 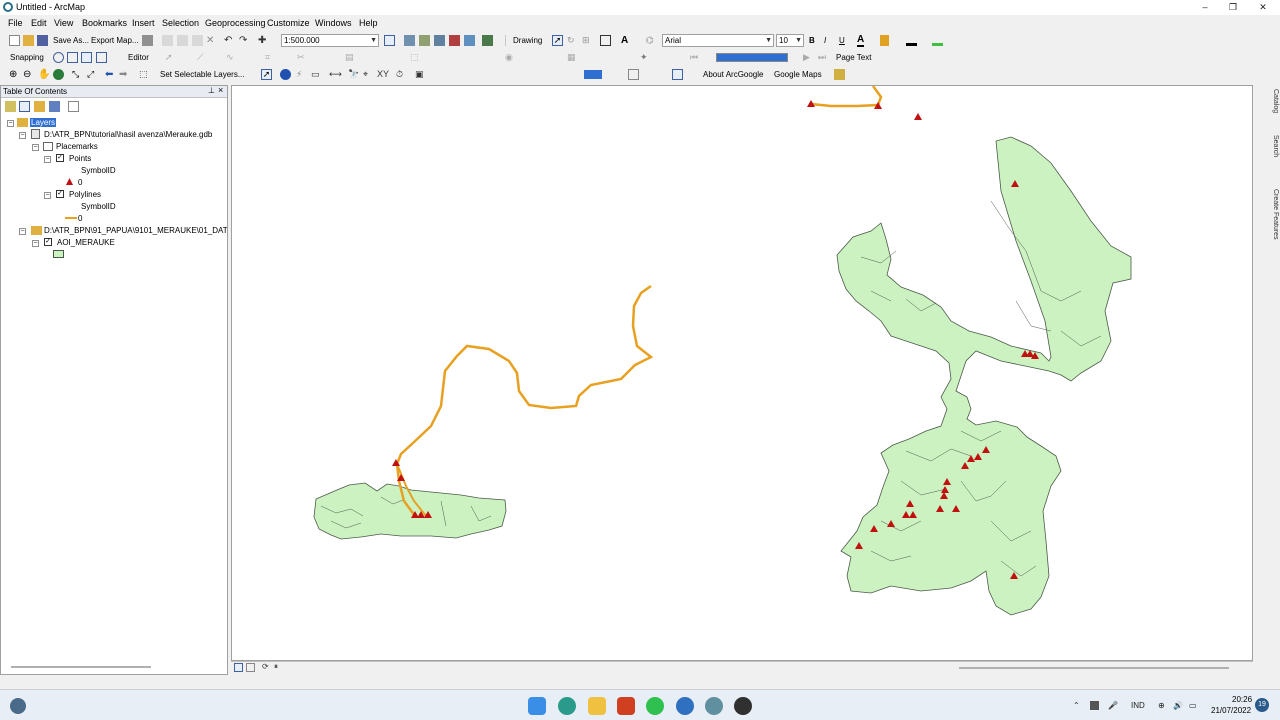 What do you see at coordinates (80, 158) in the screenshot?
I see `points-layer: Points` at bounding box center [80, 158].